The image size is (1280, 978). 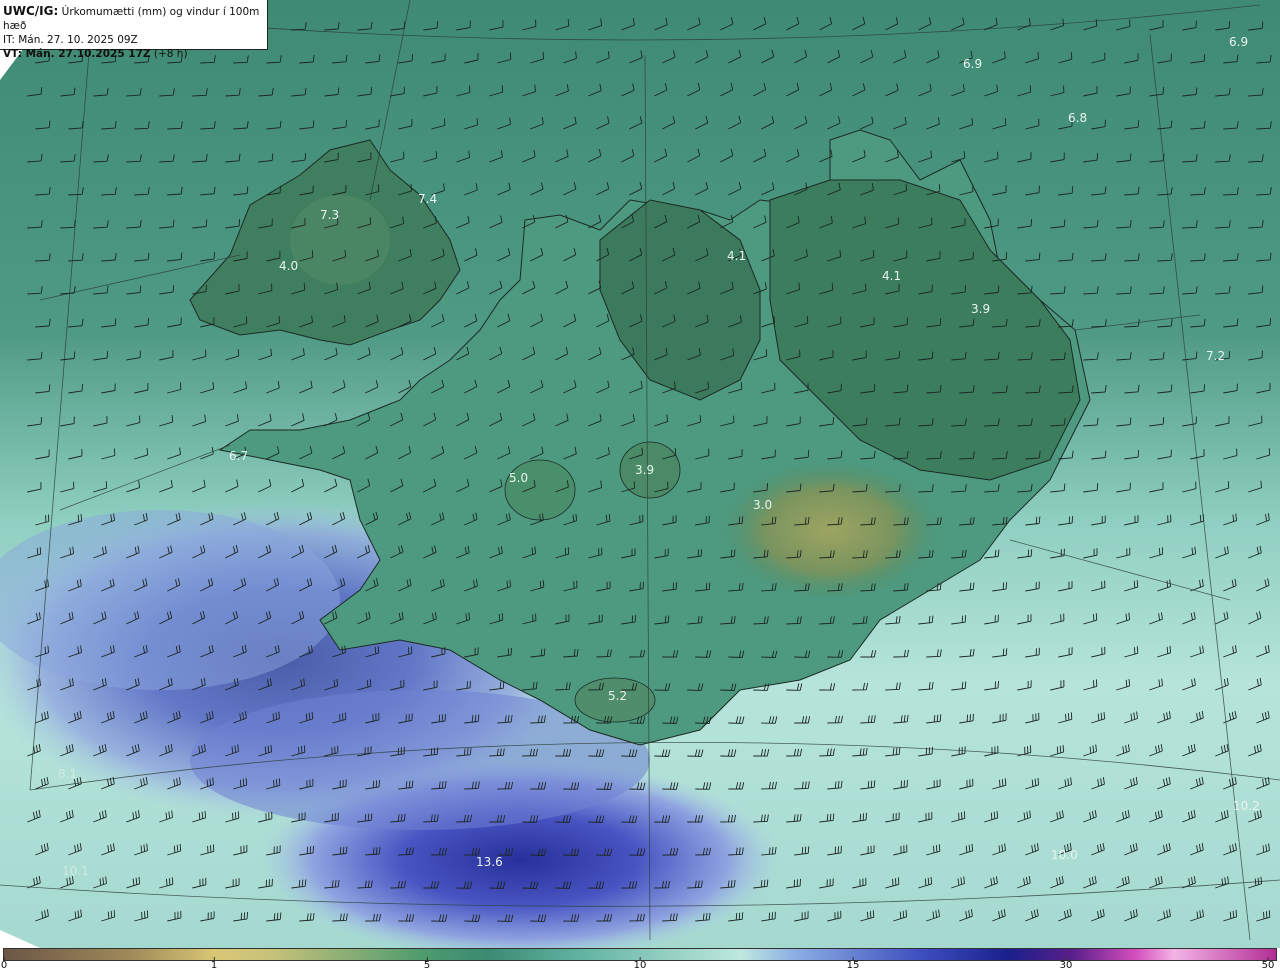 I want to click on value-label: 3.0, so click(x=762, y=505).